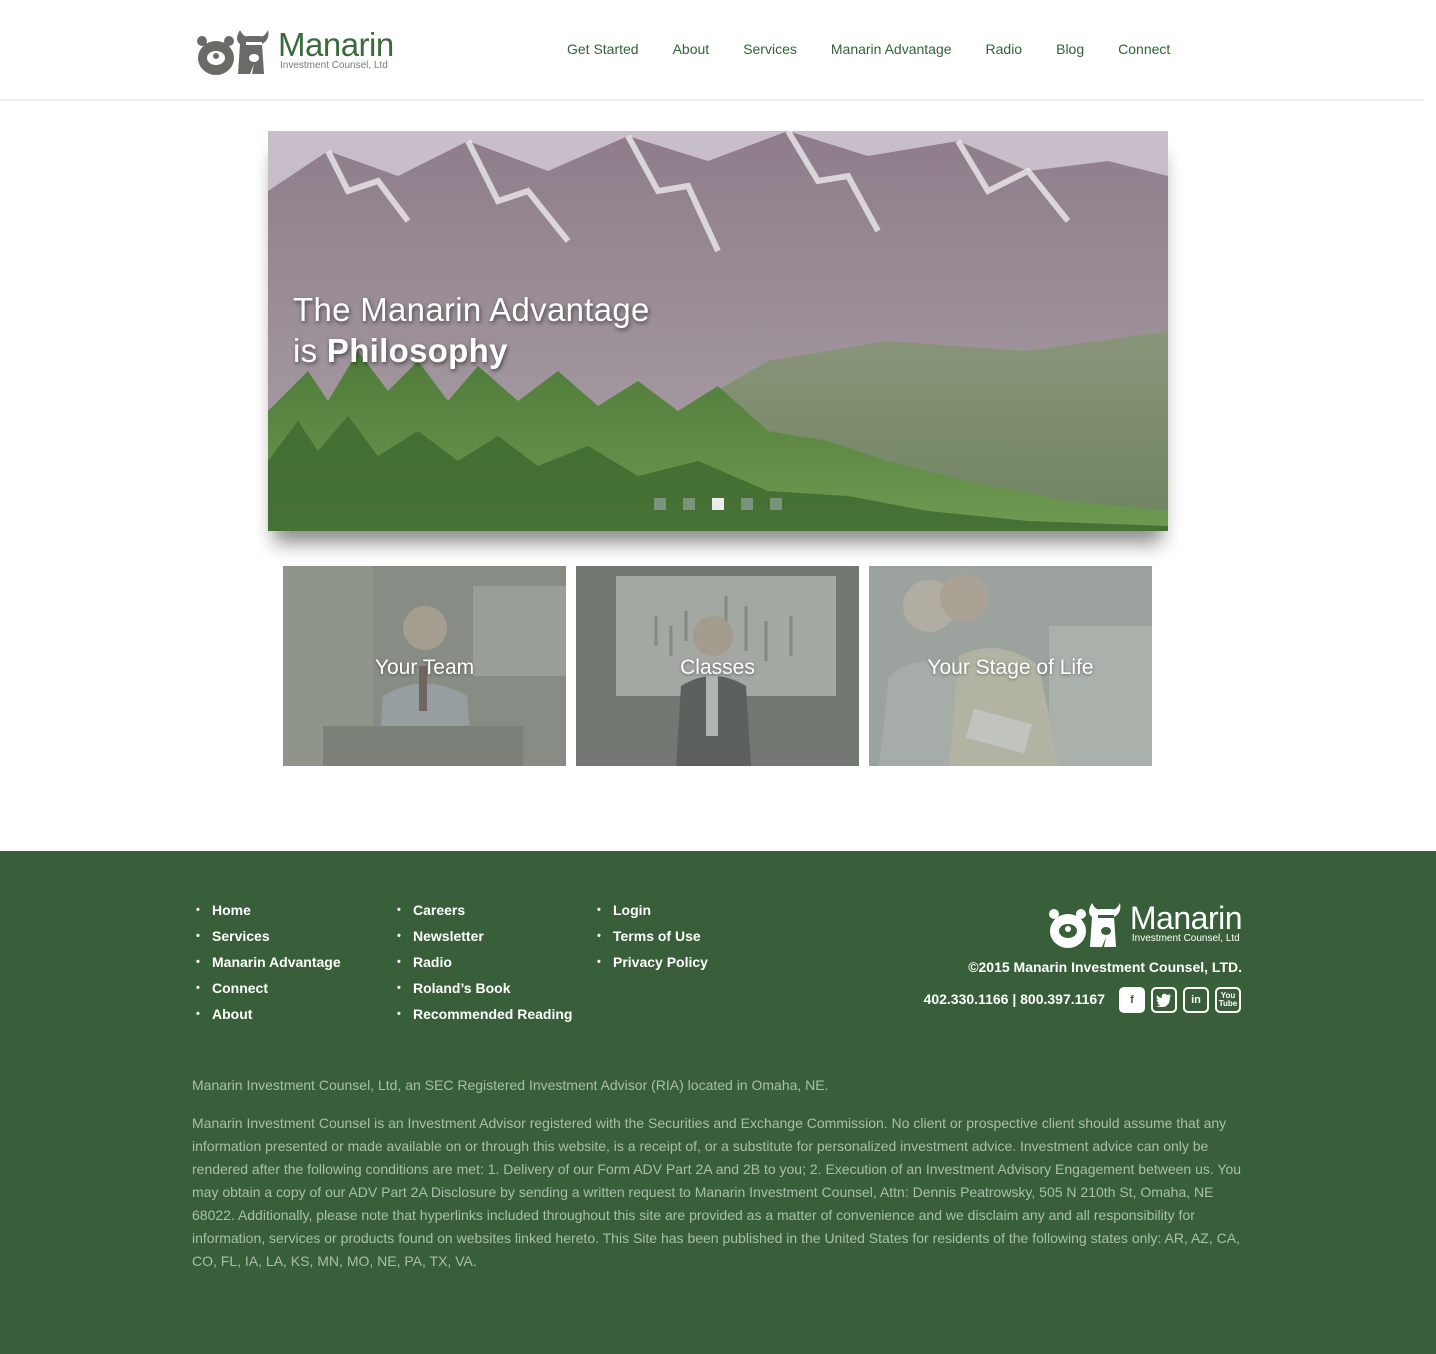 The image size is (1436, 1354). I want to click on slider-pagination, so click(718, 504).